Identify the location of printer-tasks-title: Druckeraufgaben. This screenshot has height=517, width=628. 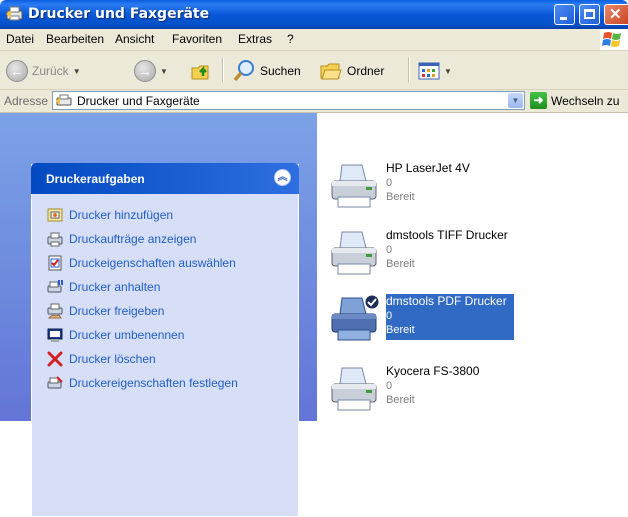
(95, 179).